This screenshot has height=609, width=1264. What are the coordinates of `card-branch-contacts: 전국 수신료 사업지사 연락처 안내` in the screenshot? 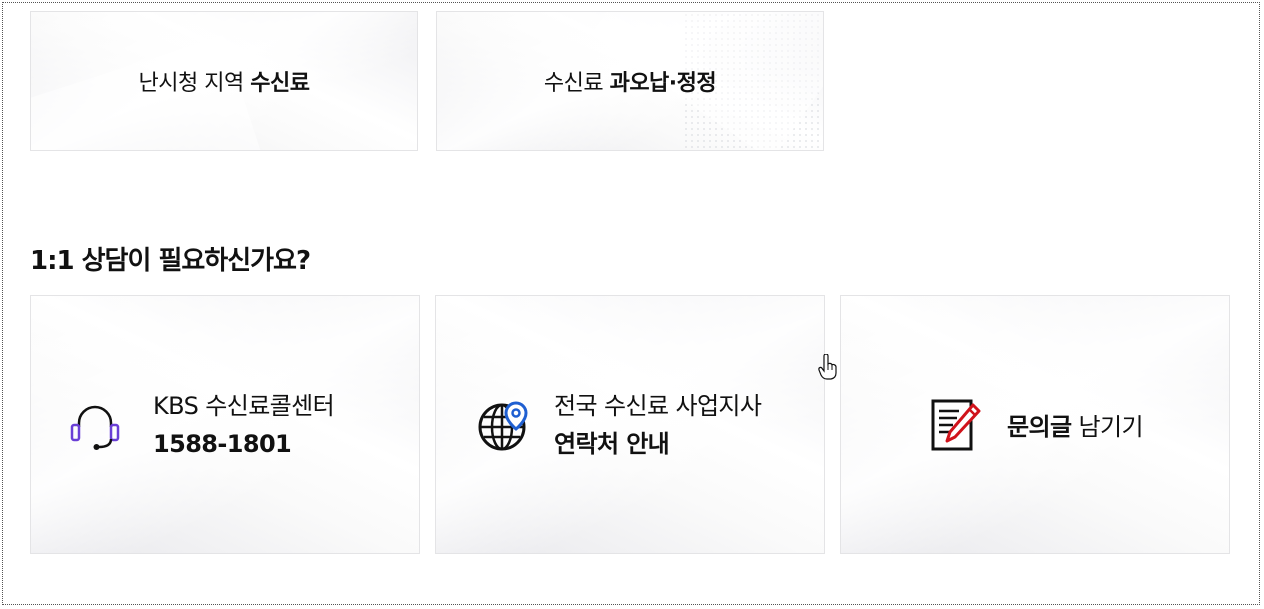 It's located at (630, 424).